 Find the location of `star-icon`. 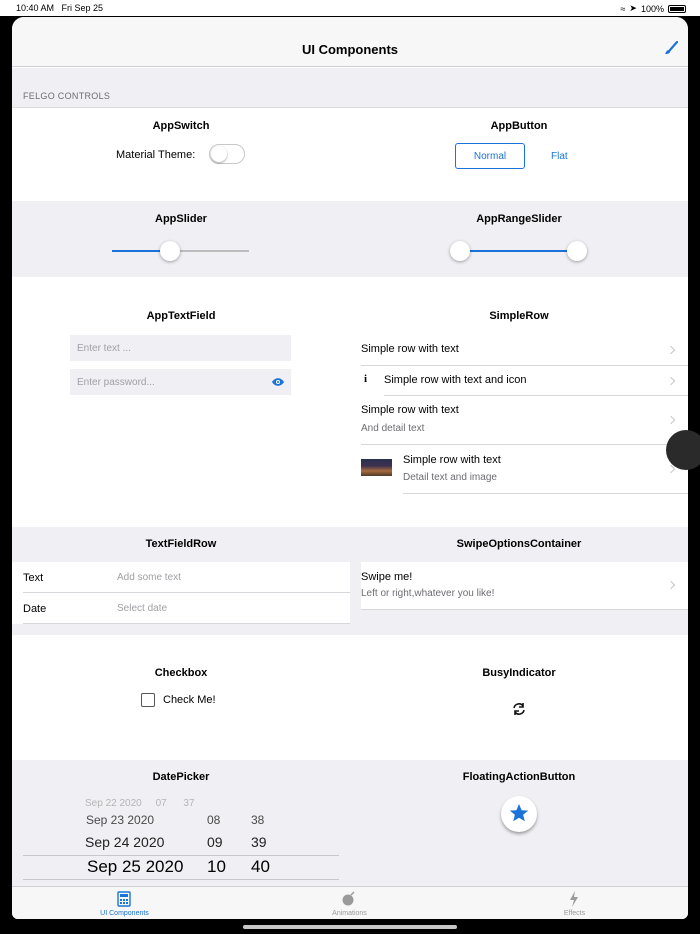

star-icon is located at coordinates (519, 813).